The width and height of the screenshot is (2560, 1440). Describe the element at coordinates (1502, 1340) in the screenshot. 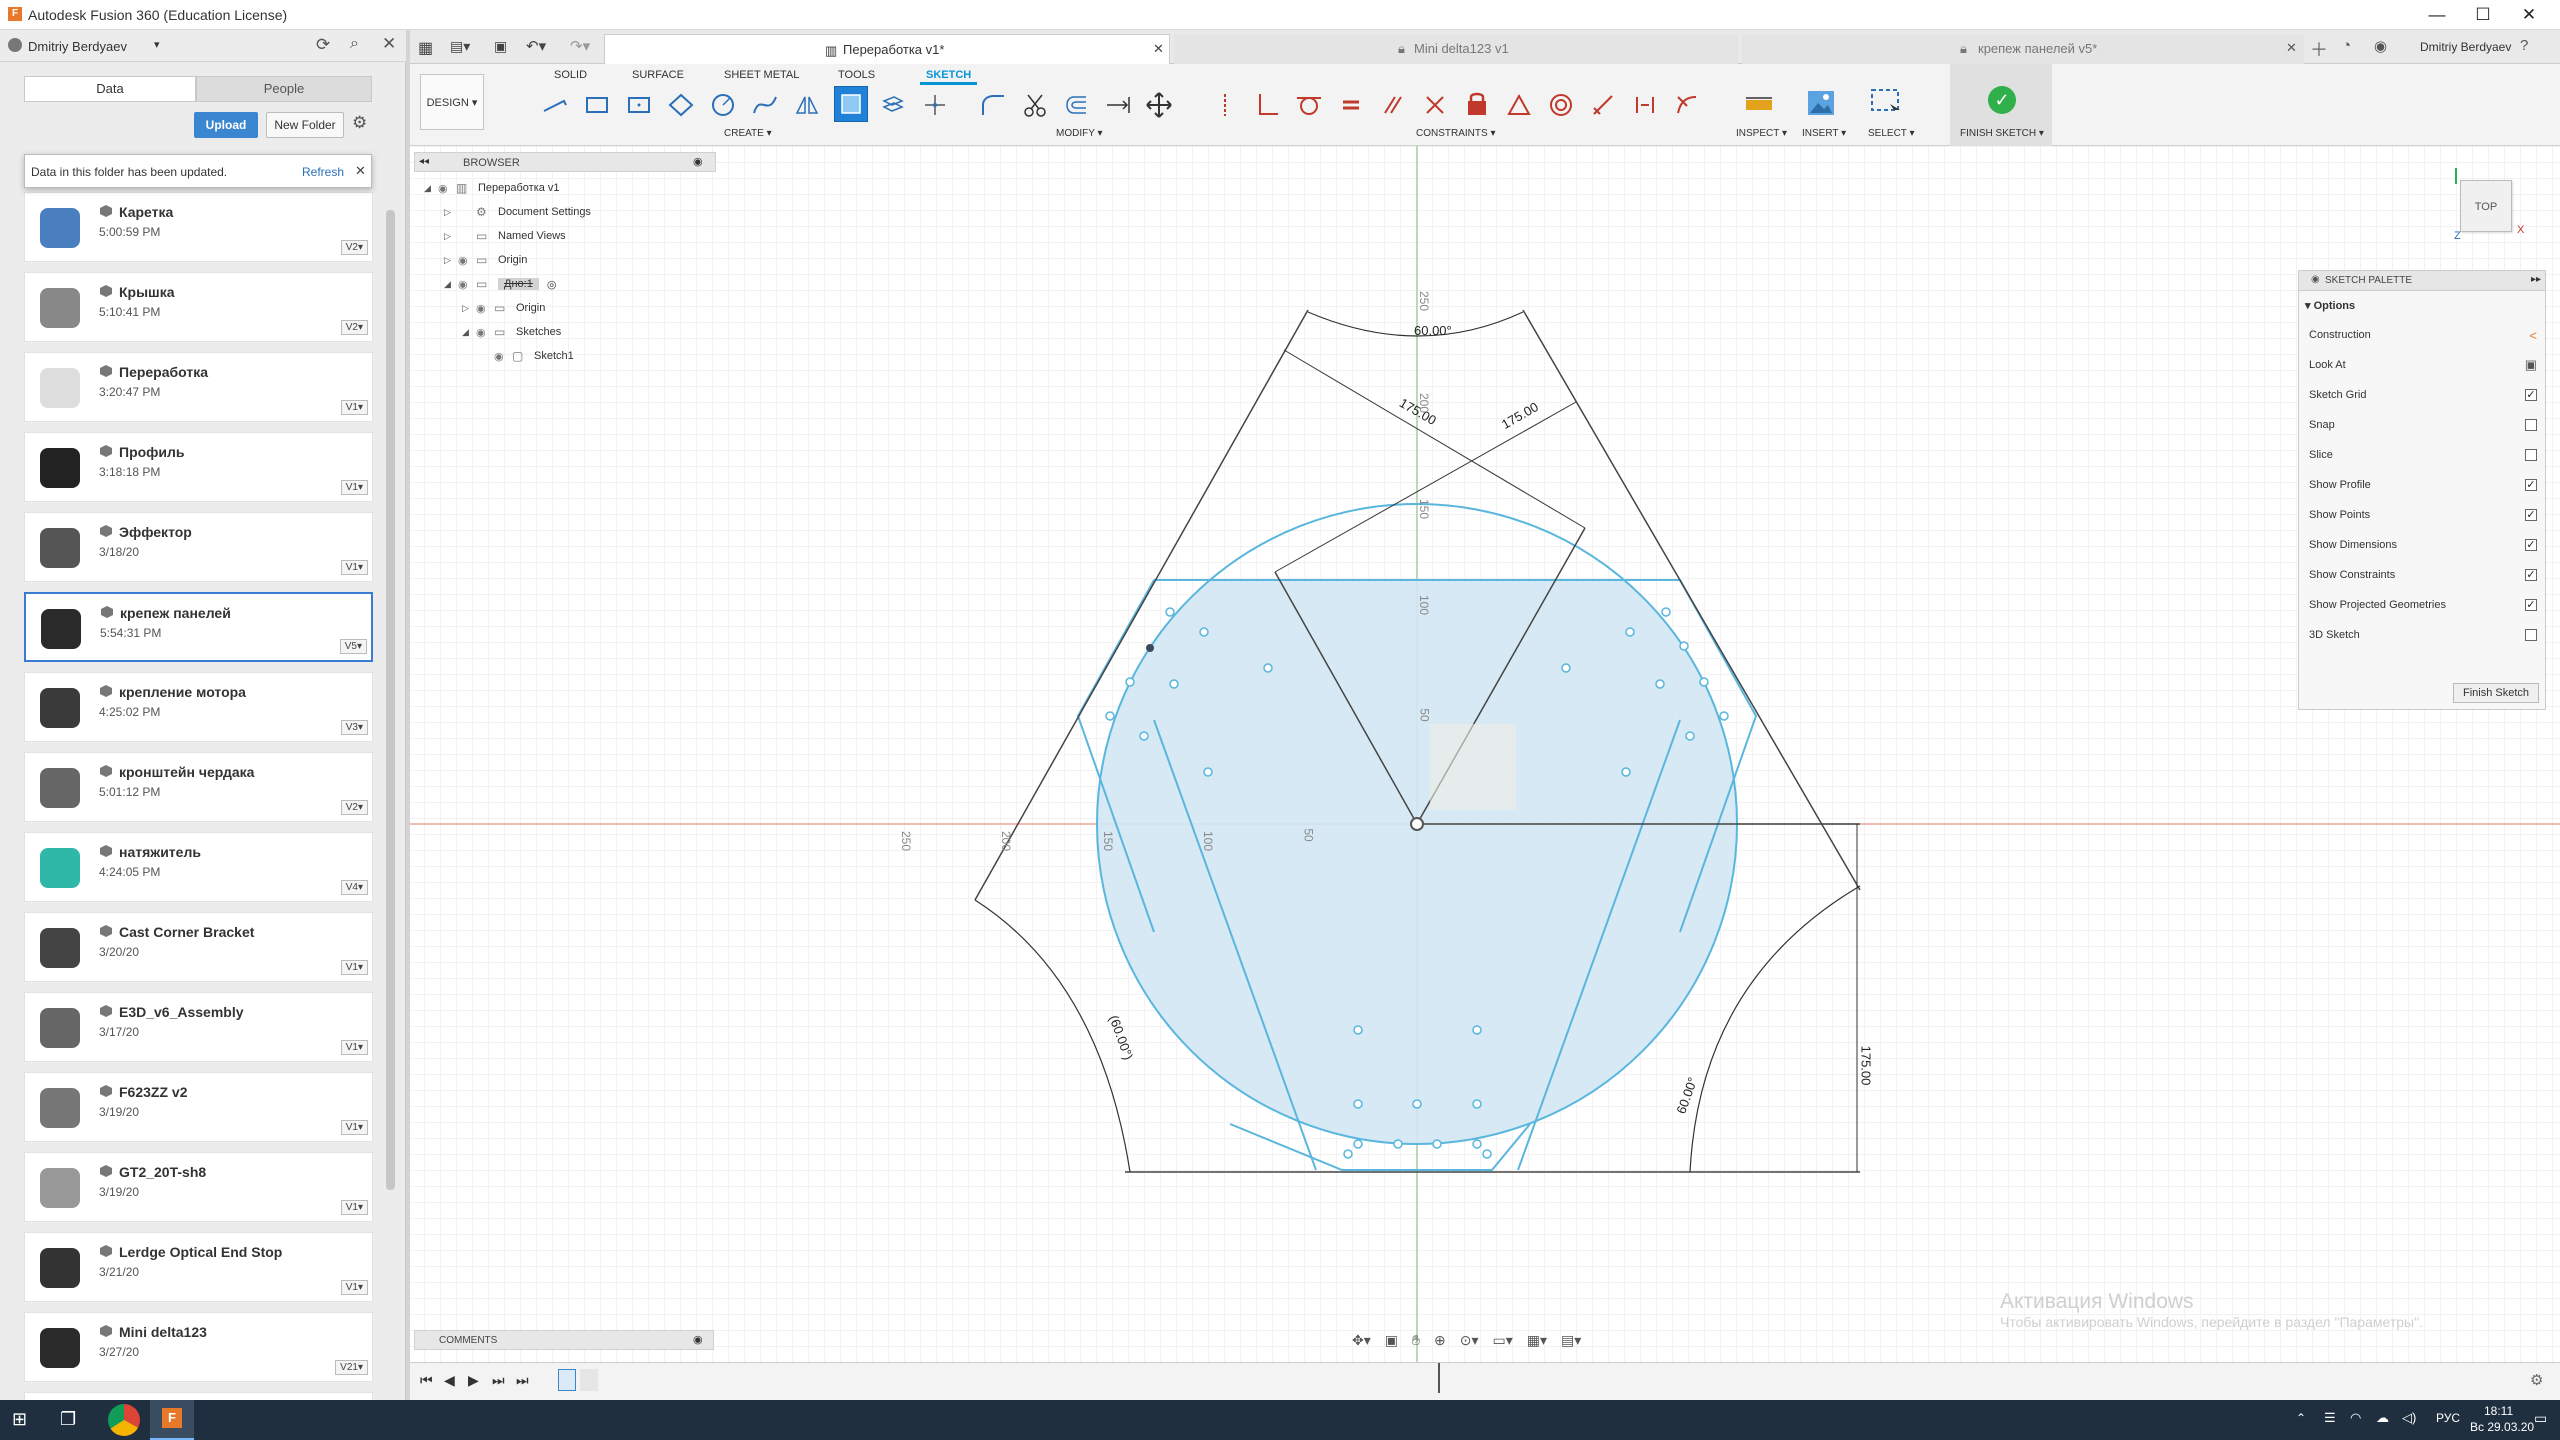

I see `display-settings-icon: ▭▾` at that location.